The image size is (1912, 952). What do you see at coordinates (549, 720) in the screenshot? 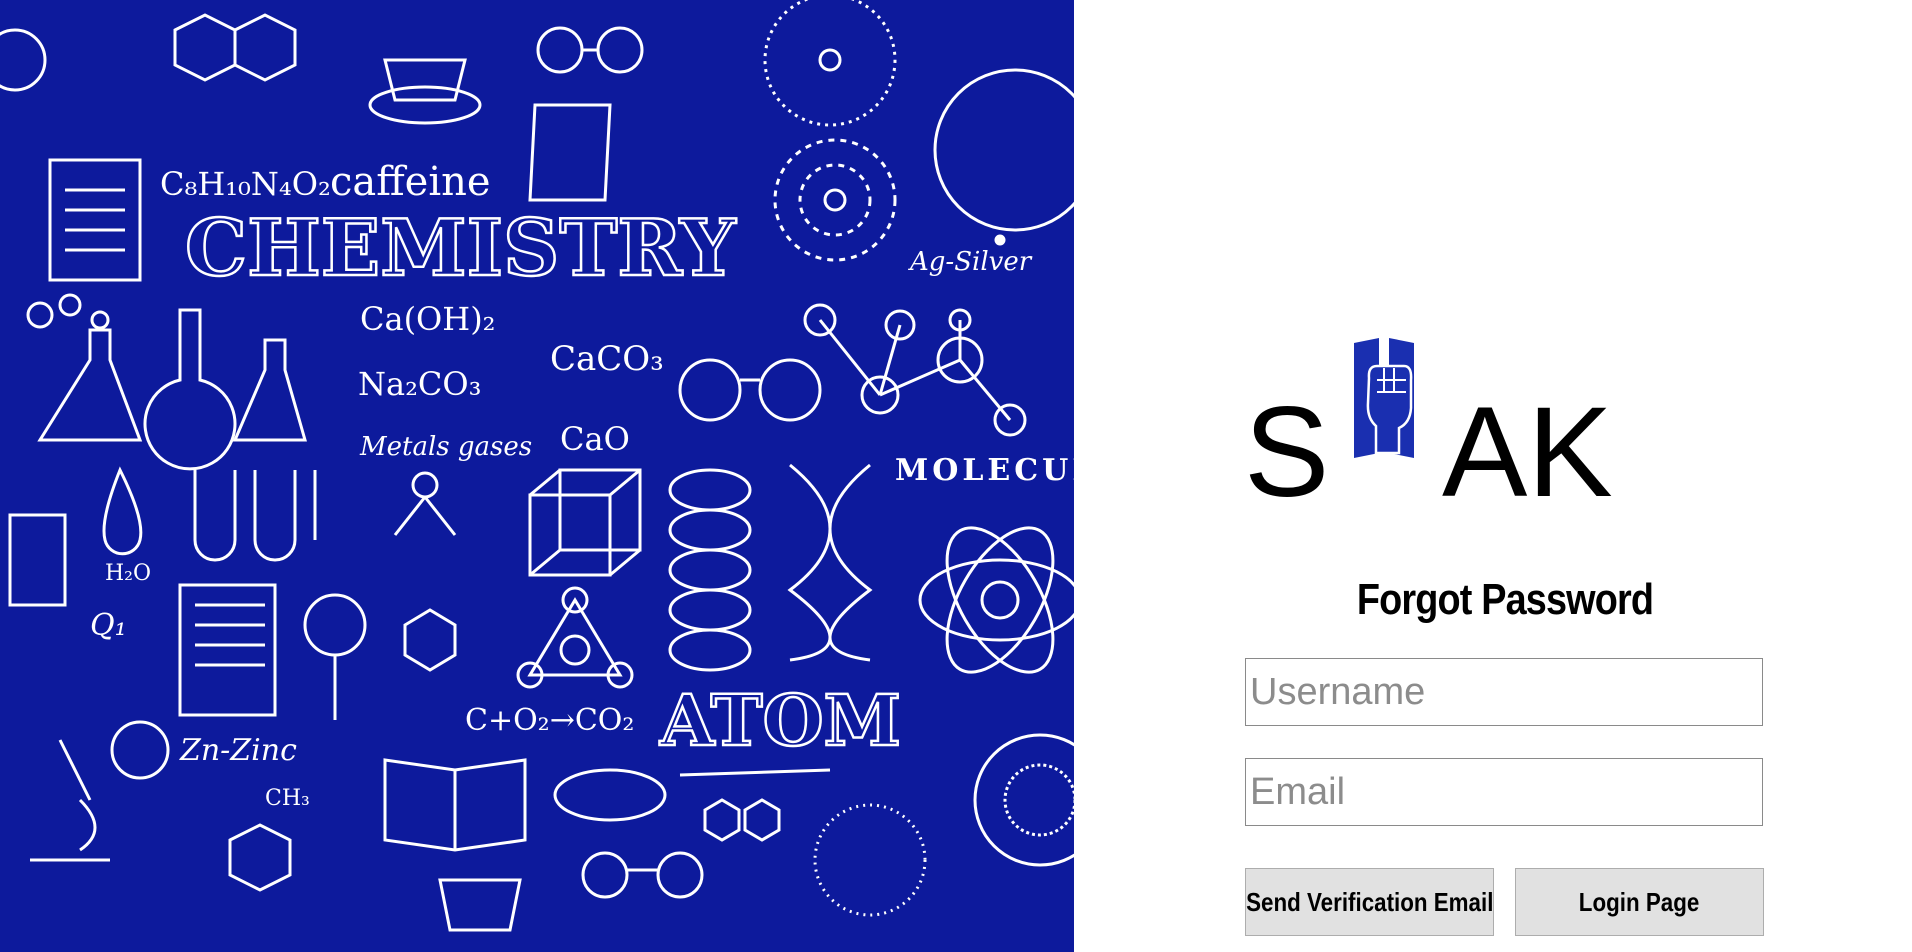
I see `combustion-equation: C+O₂→CO₂` at bounding box center [549, 720].